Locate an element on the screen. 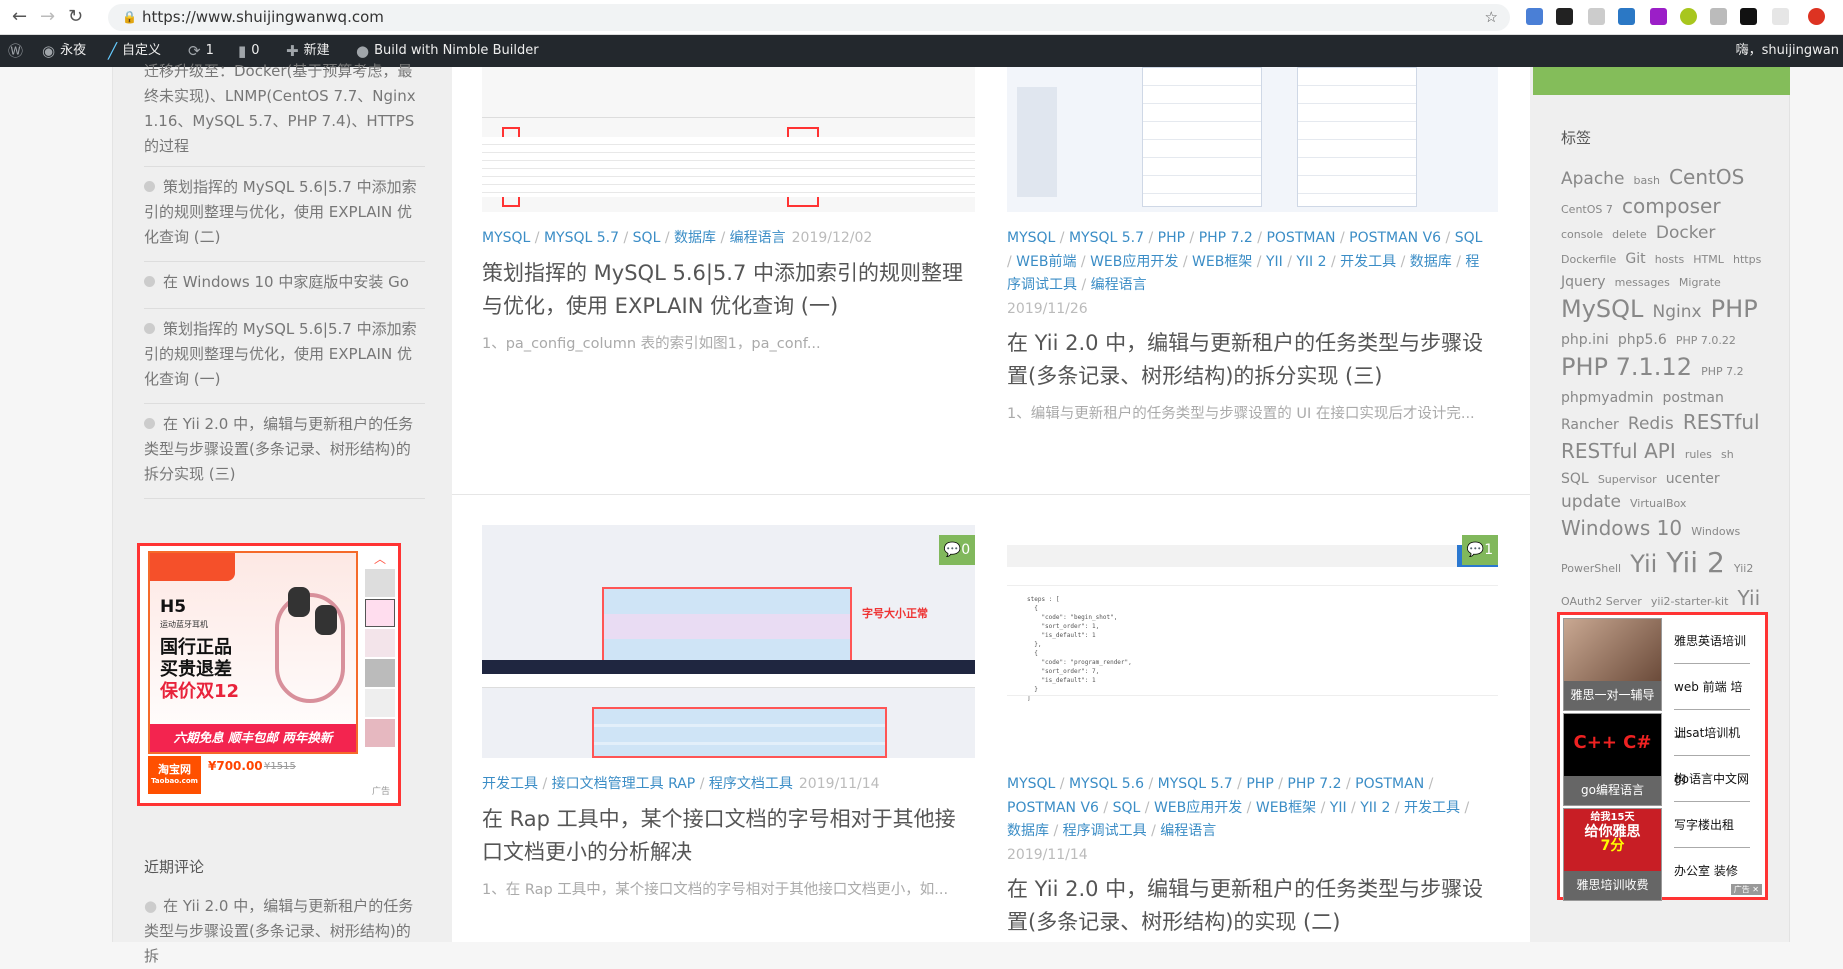 Image resolution: width=1843 pixels, height=969 pixels. tag-link: PHP 7.0.22 is located at coordinates (1706, 340).